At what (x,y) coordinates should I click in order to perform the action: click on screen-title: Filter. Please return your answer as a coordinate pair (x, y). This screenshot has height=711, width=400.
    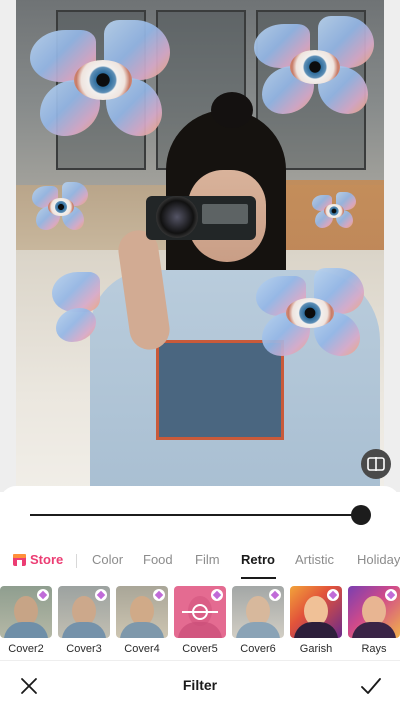
    Looking at the image, I should click on (200, 685).